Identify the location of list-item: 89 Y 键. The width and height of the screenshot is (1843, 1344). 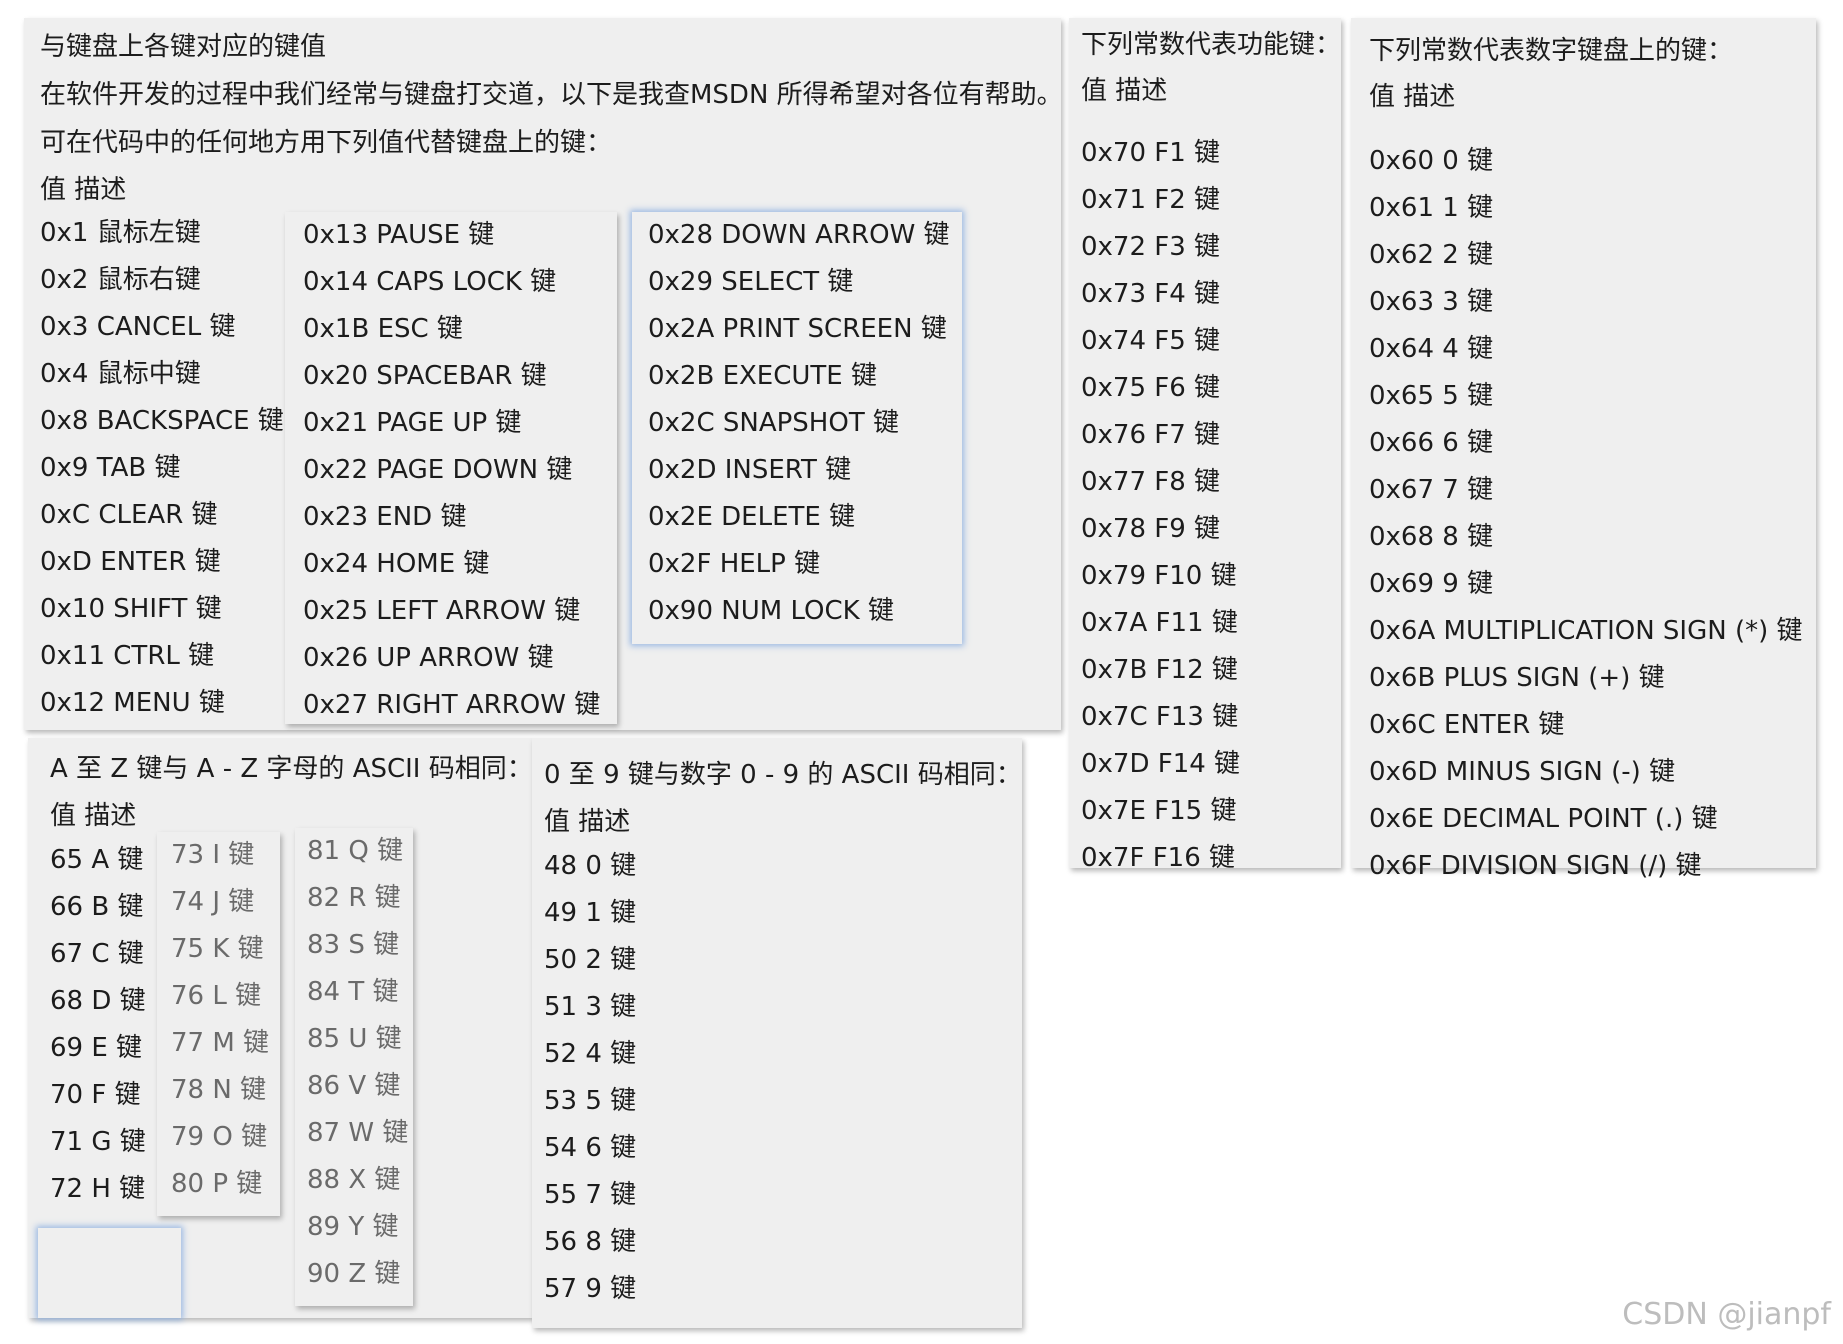
(353, 1227).